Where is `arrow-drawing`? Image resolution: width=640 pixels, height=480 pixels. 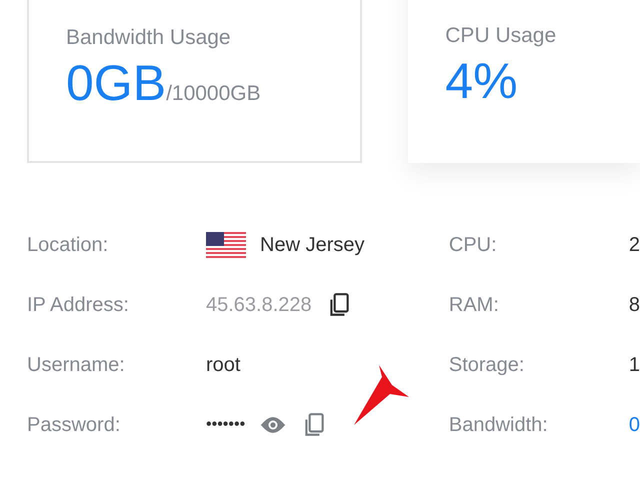 arrow-drawing is located at coordinates (381, 395).